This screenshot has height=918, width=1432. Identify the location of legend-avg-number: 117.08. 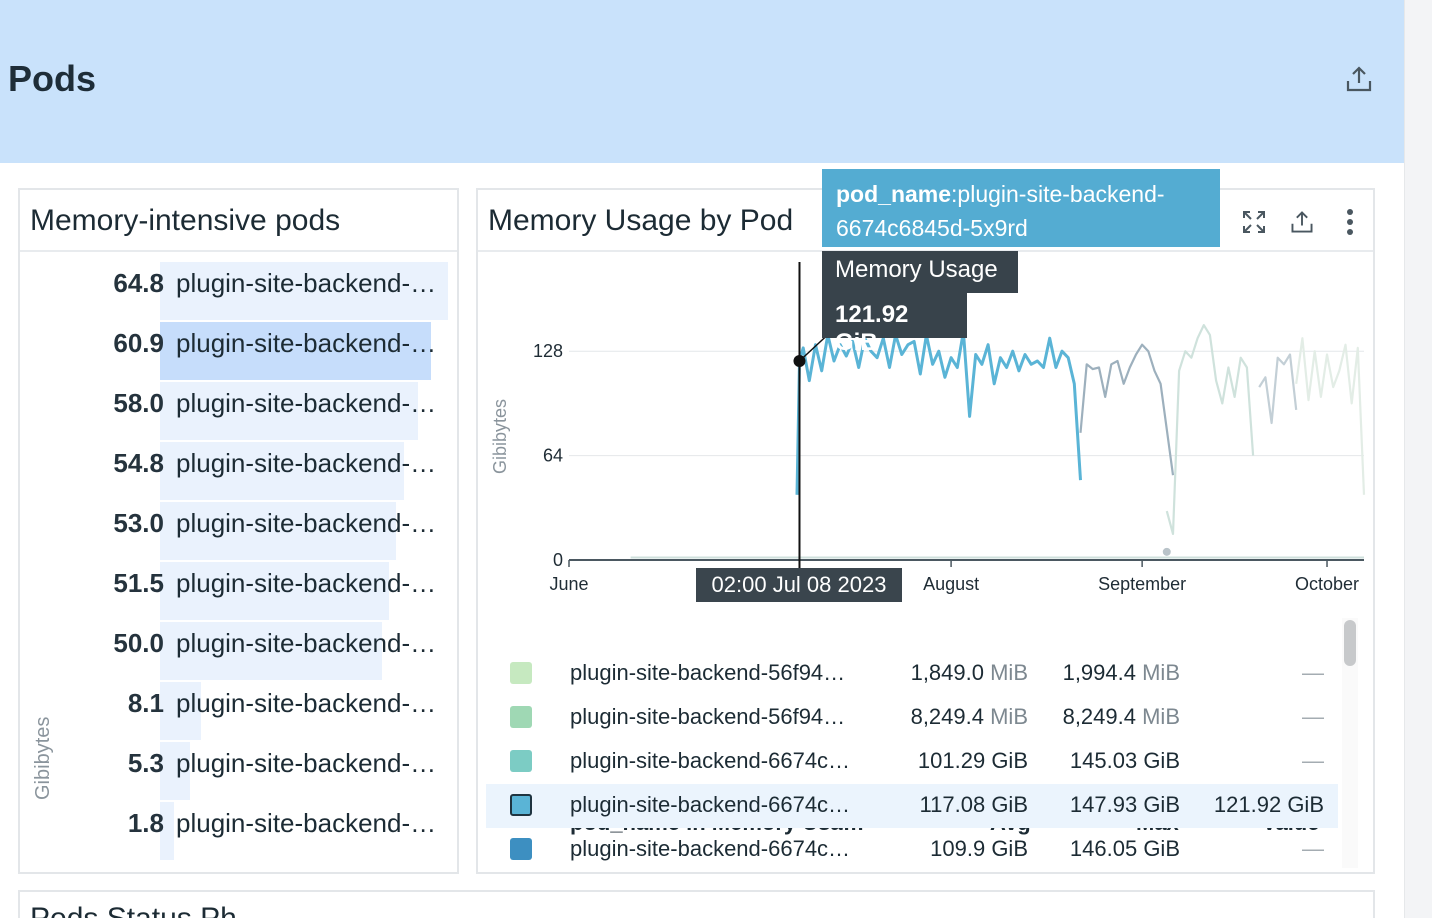
(952, 804).